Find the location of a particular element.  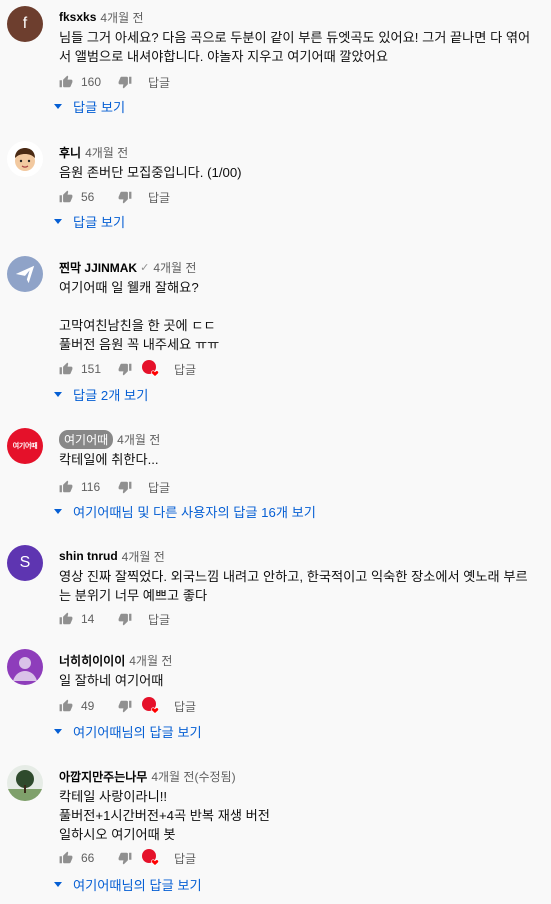

avatar-letter: S is located at coordinates (25, 562).